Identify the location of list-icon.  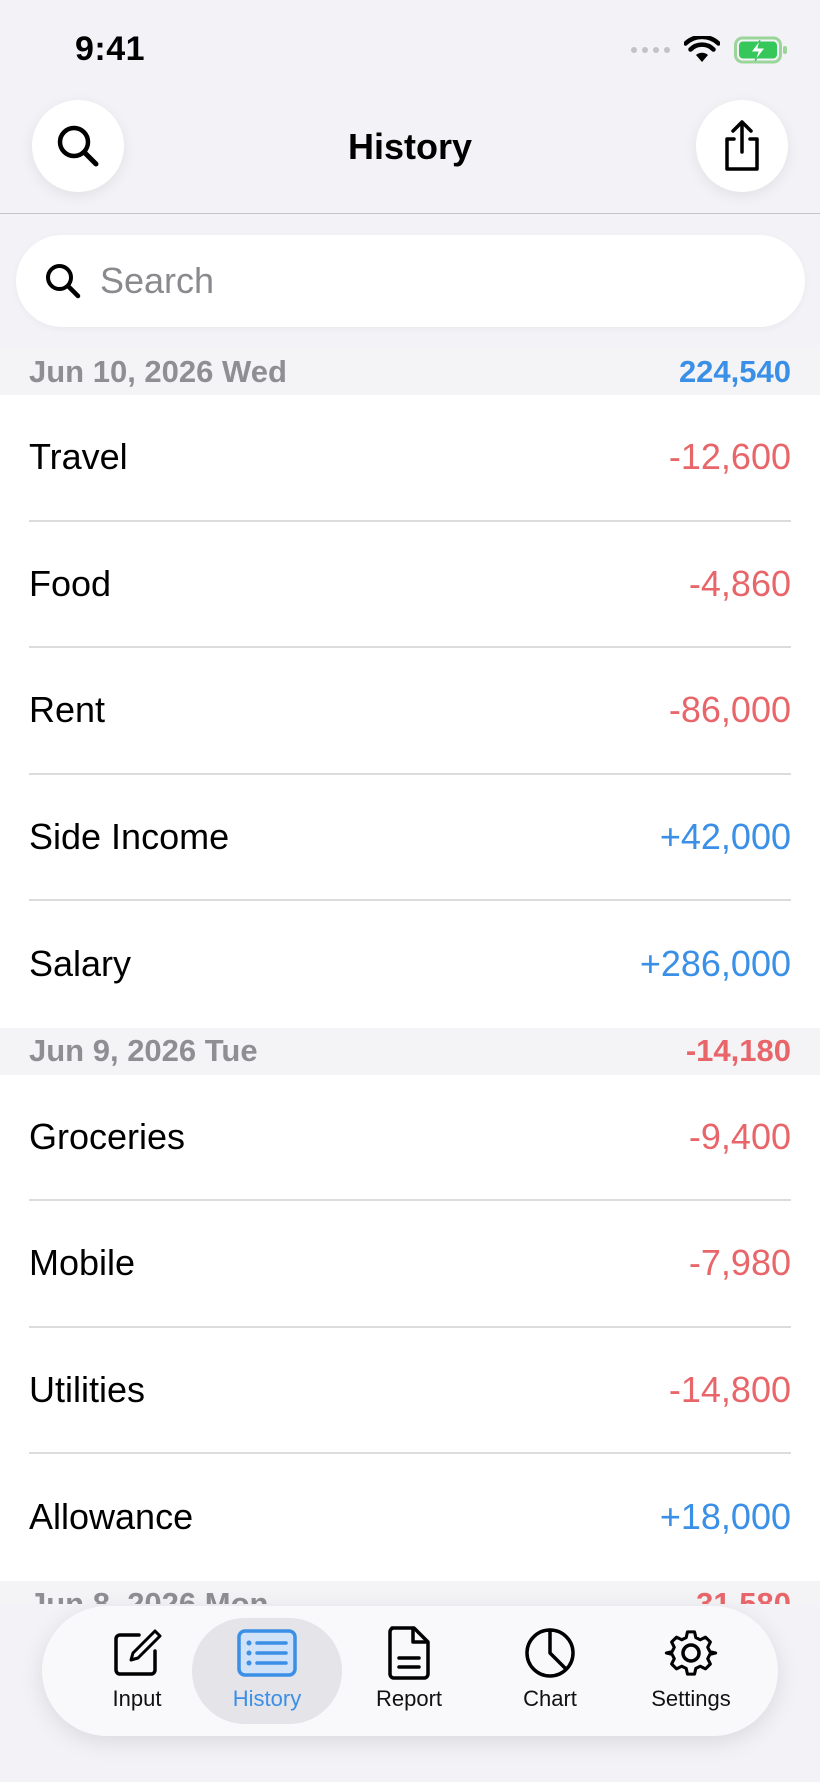
(267, 1653).